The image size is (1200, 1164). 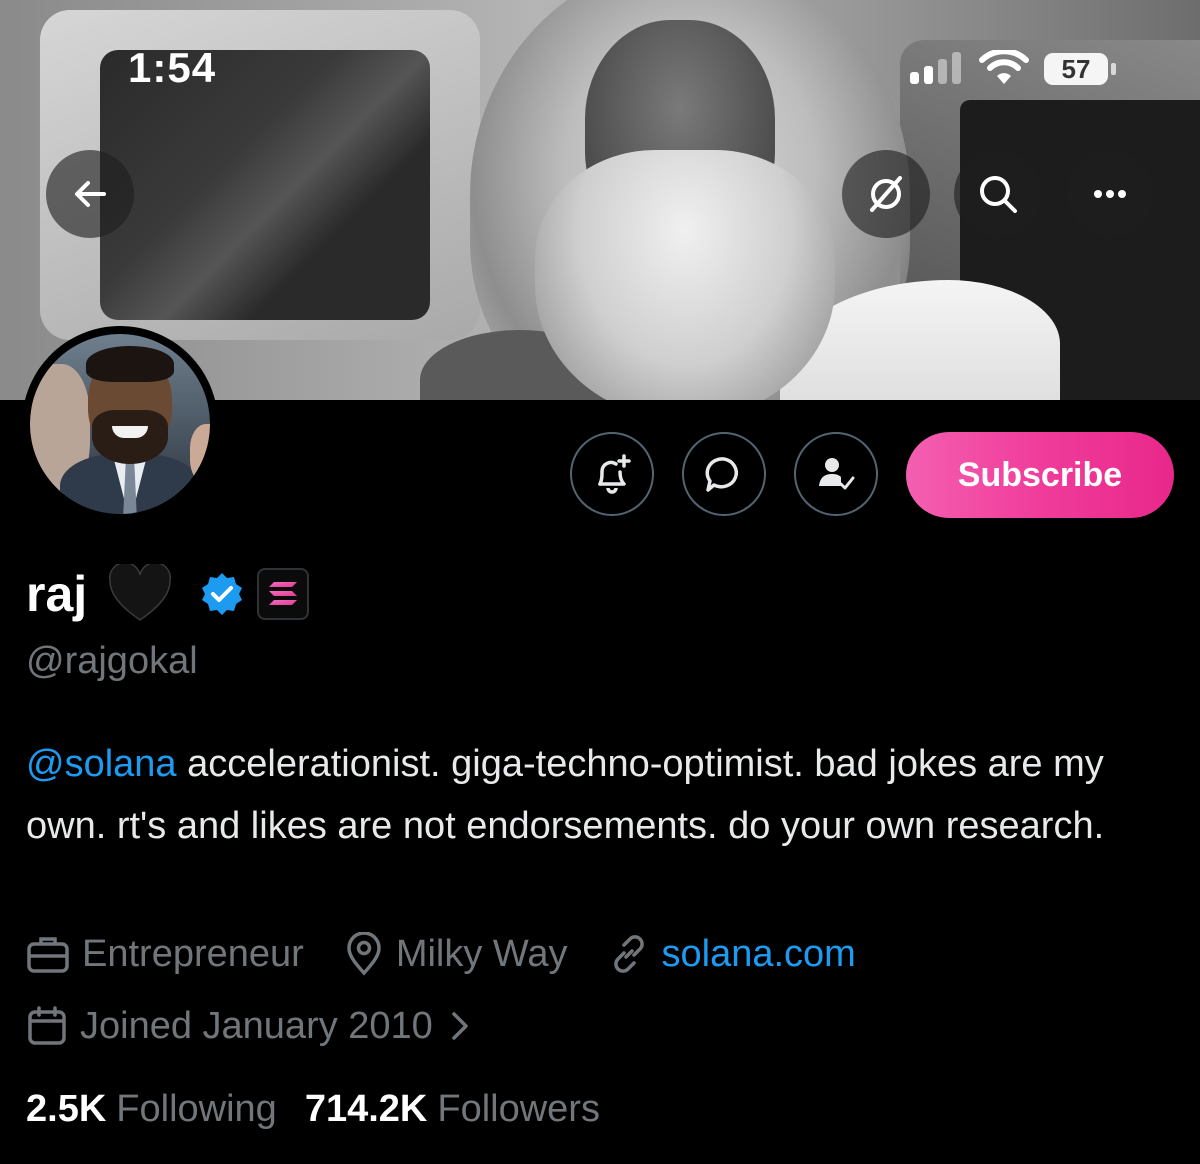 I want to click on black-heart-emoji-icon, so click(x=140, y=592).